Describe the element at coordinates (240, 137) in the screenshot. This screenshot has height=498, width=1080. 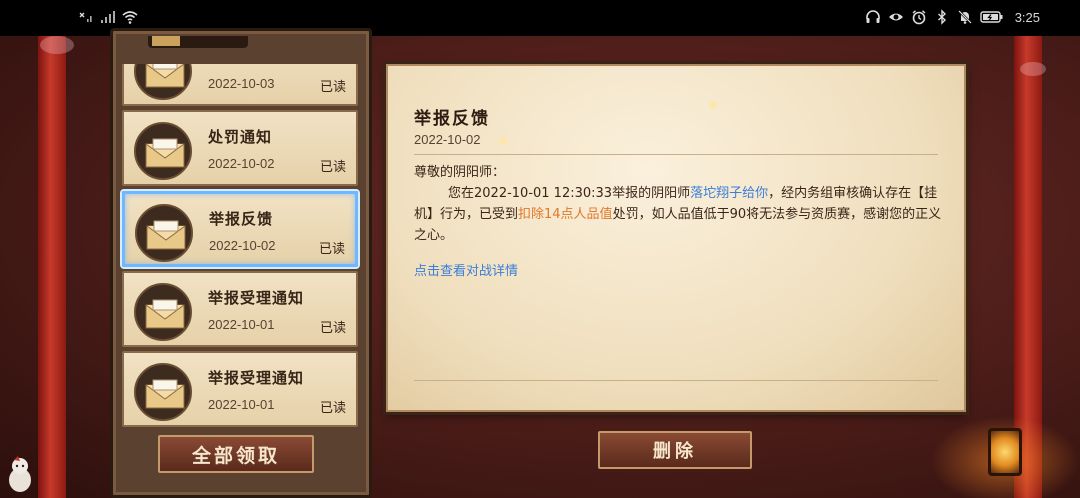
I see `mail-title: 处罚通知` at that location.